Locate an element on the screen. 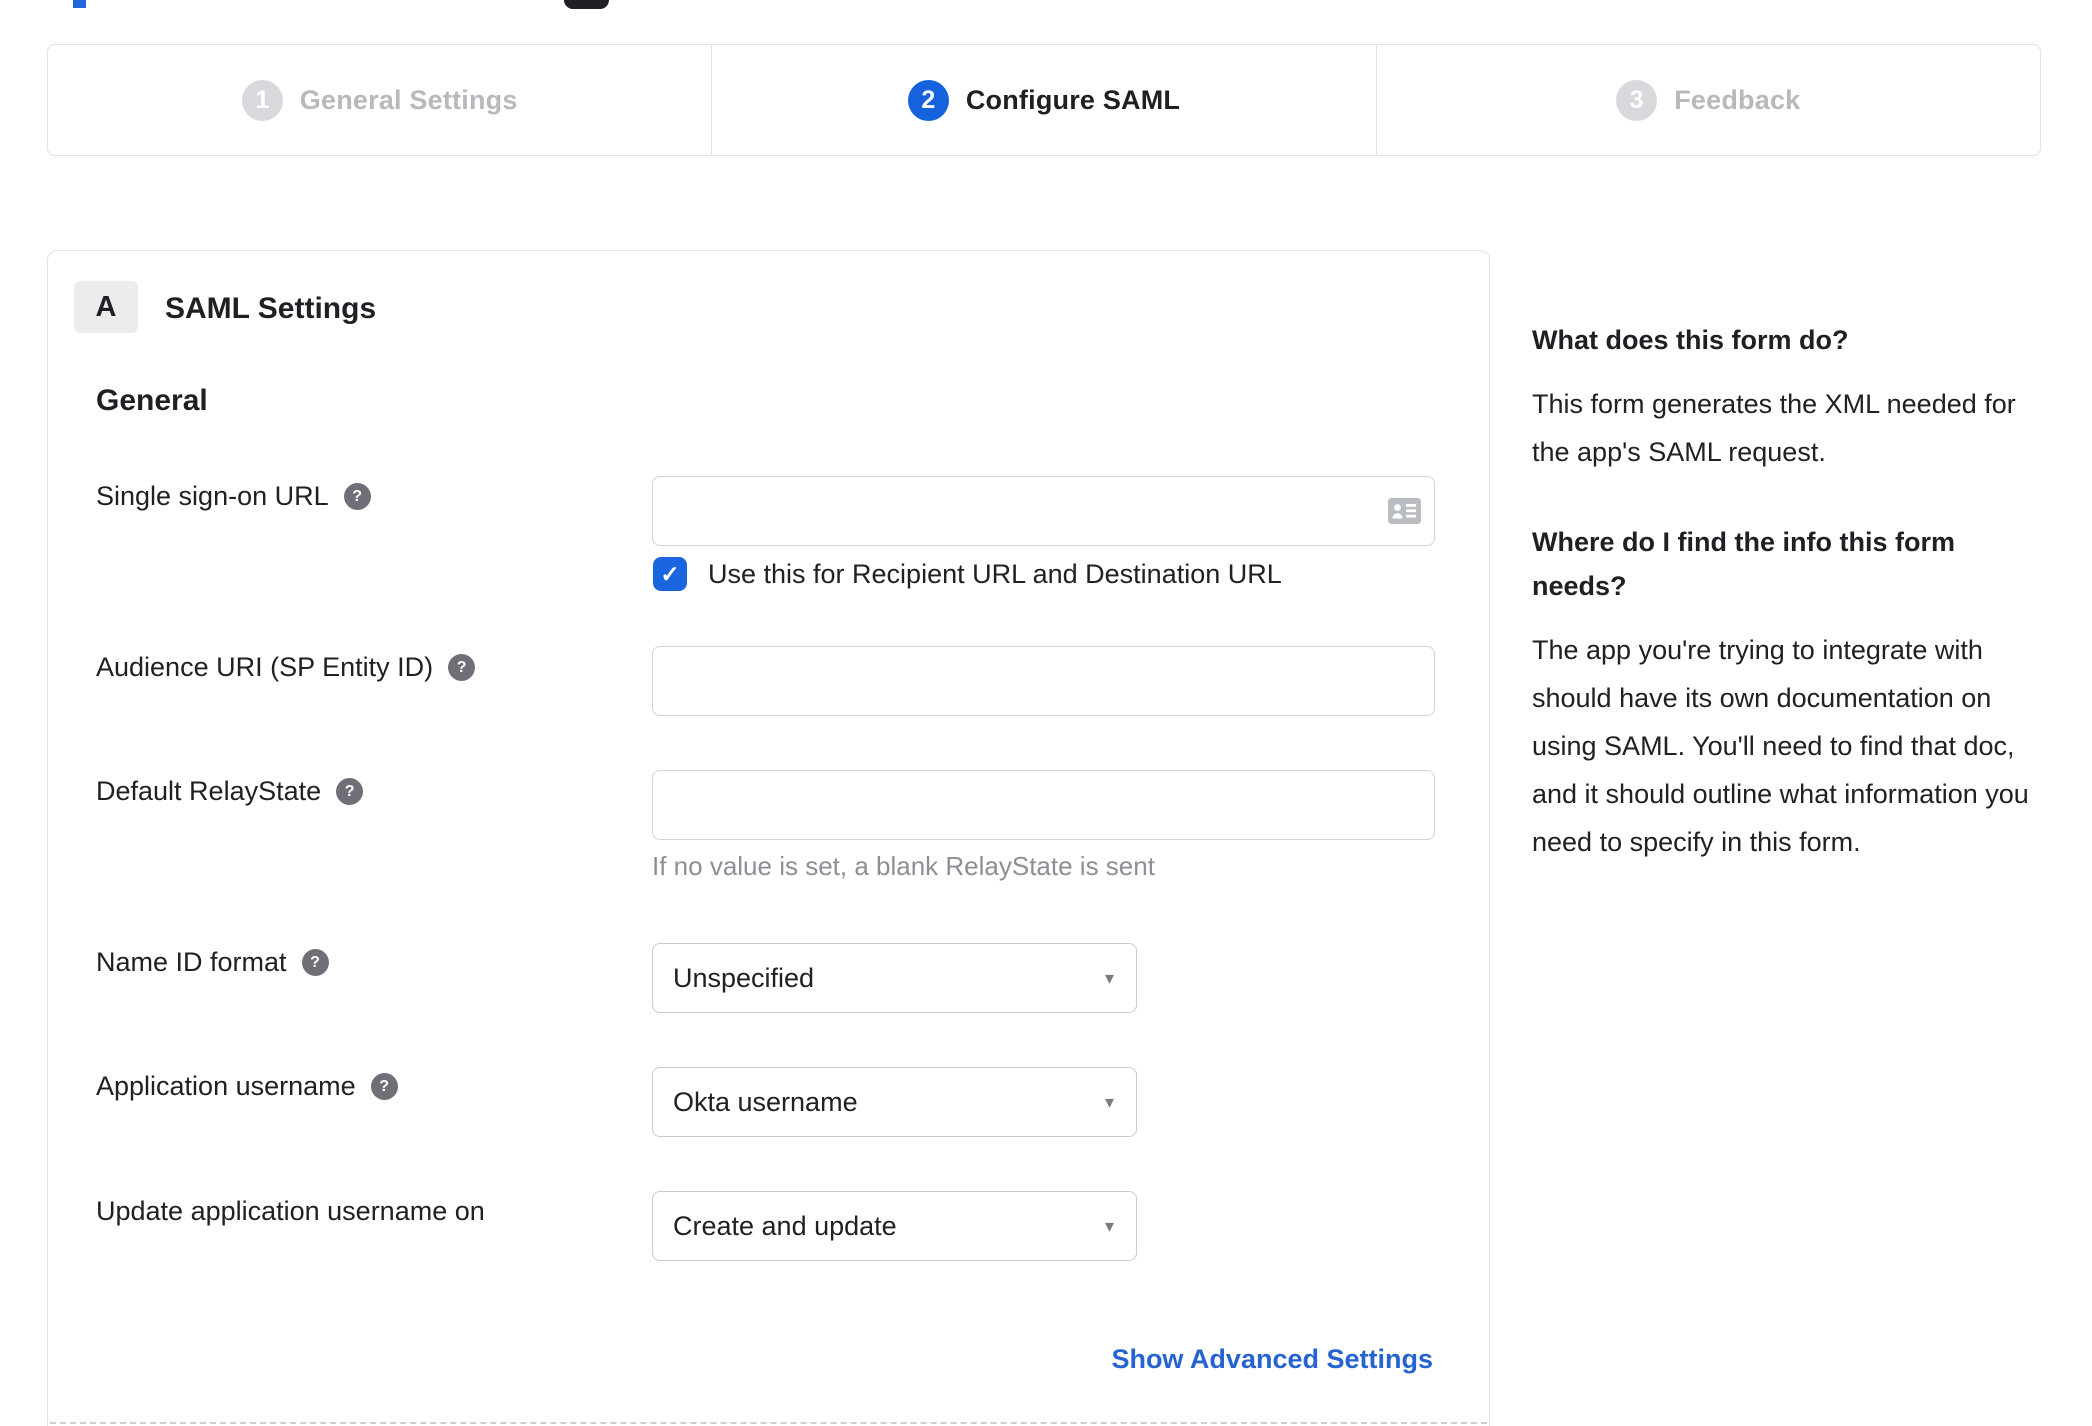  step-feedback: 3 Feedback is located at coordinates (1707, 100).